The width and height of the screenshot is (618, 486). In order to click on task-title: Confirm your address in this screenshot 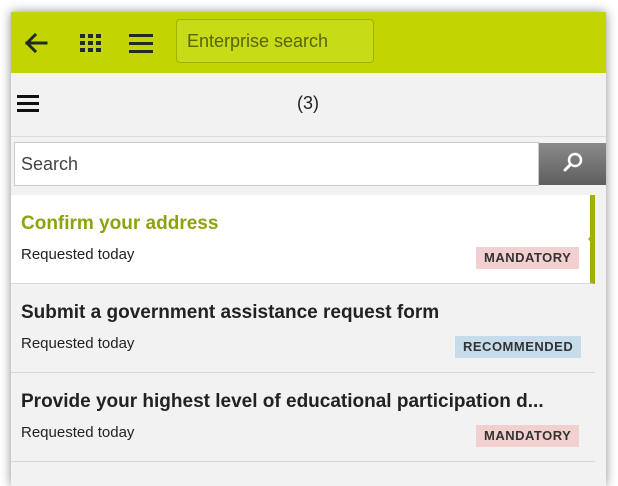, I will do `click(120, 223)`.